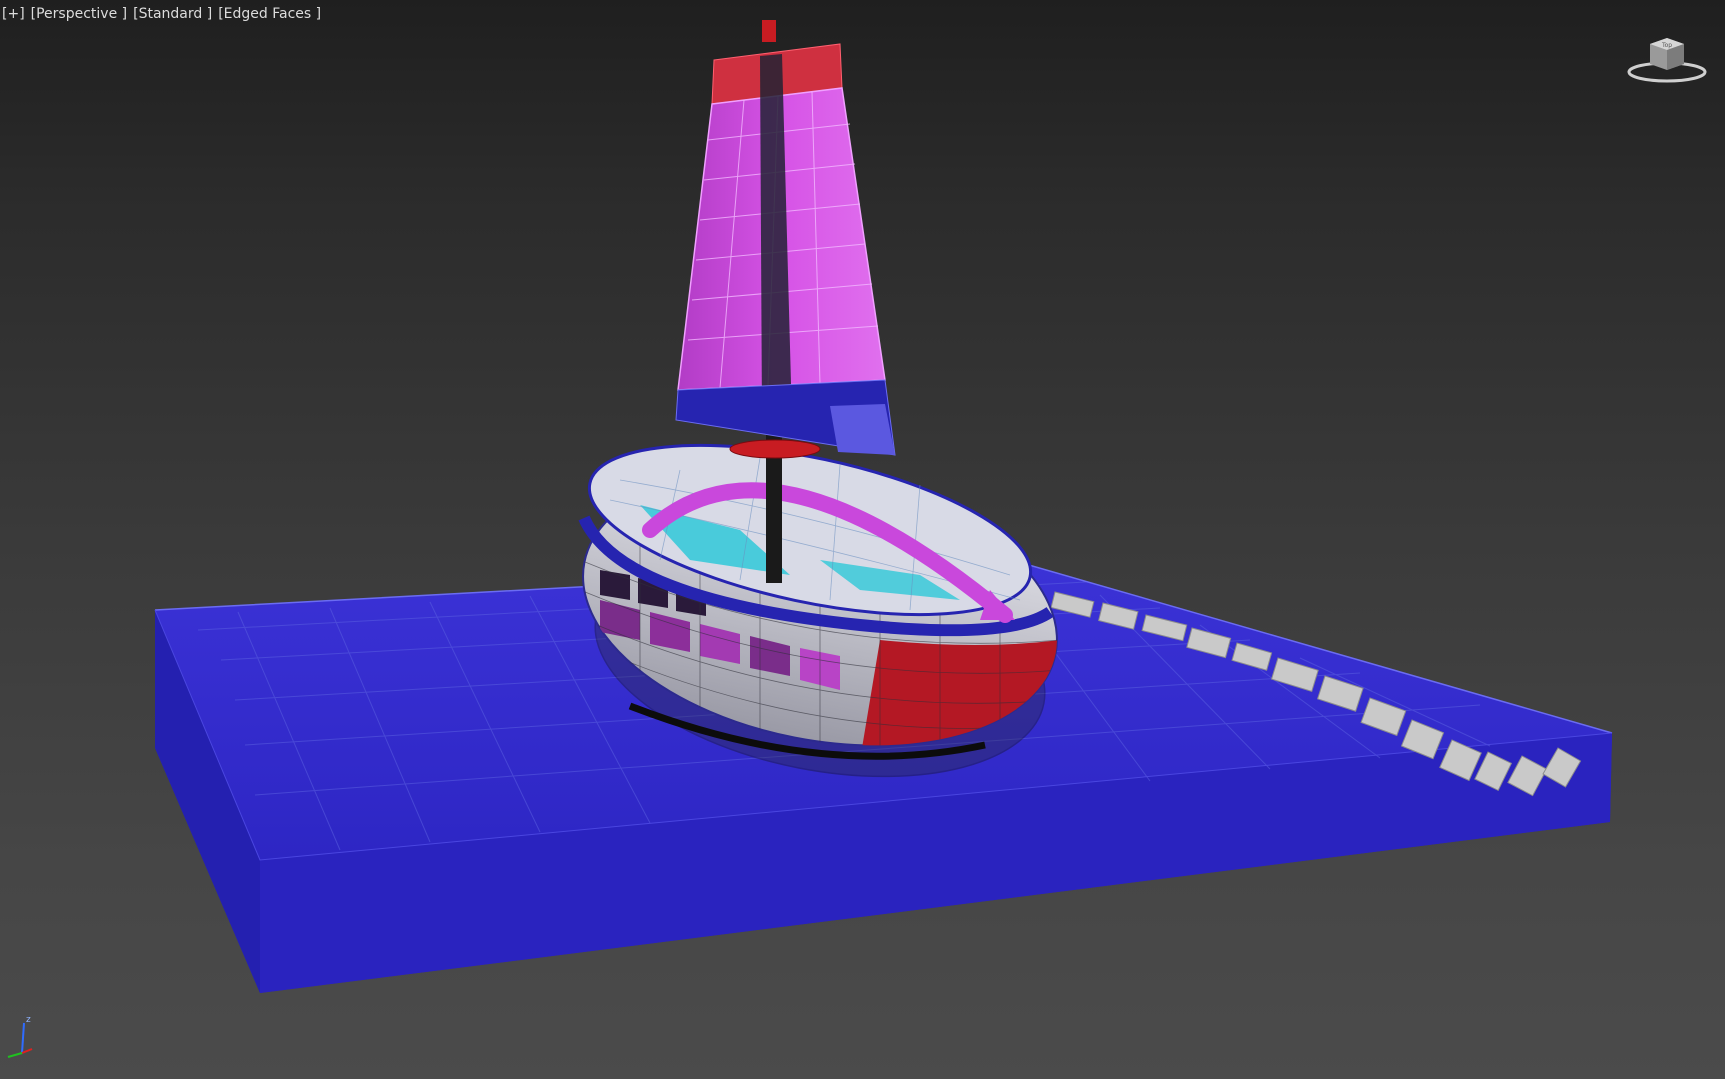 This screenshot has height=1079, width=1725. Describe the element at coordinates (172, 14) in the screenshot. I see `viewport-shading-mode: [Standard ]` at that location.